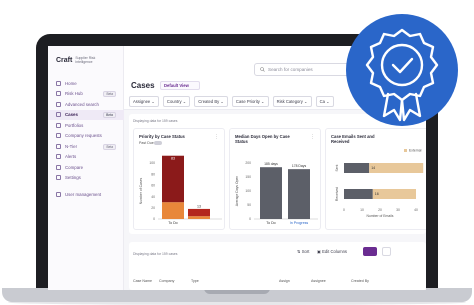 This screenshot has height=305, width=474. I want to click on sidebar-item-label: Settings, so click(73, 178).